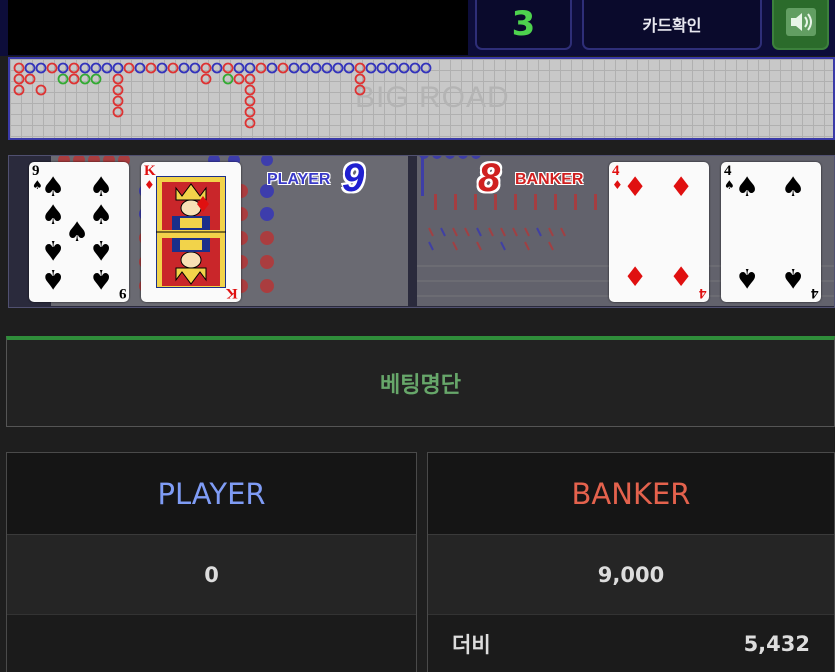 The width and height of the screenshot is (835, 672). What do you see at coordinates (222, 68) in the screenshot?
I see `road-row-top` at bounding box center [222, 68].